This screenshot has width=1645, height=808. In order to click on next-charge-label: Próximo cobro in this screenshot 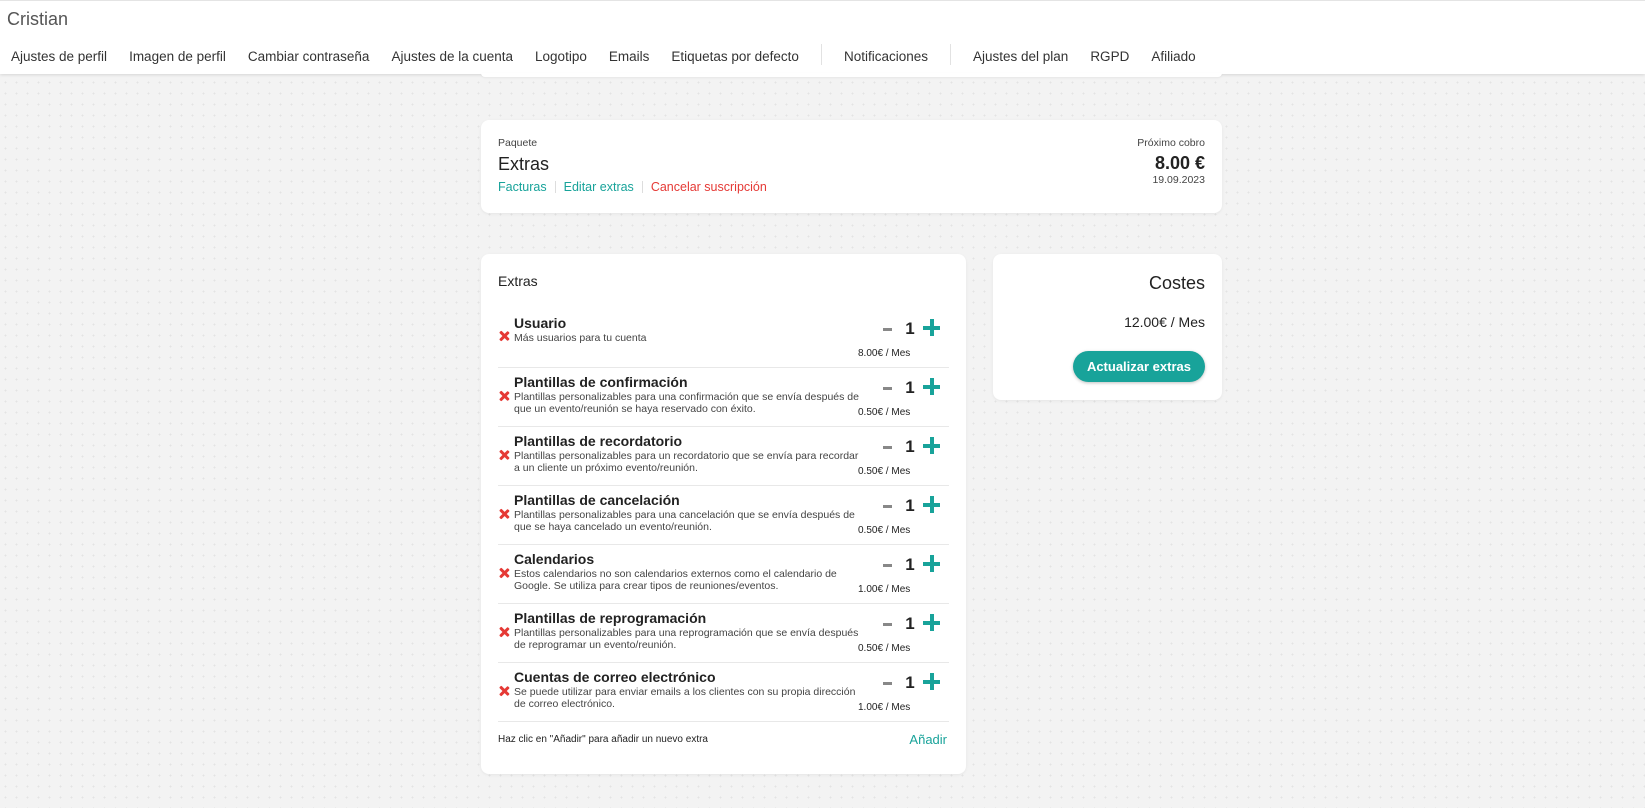, I will do `click(1171, 143)`.